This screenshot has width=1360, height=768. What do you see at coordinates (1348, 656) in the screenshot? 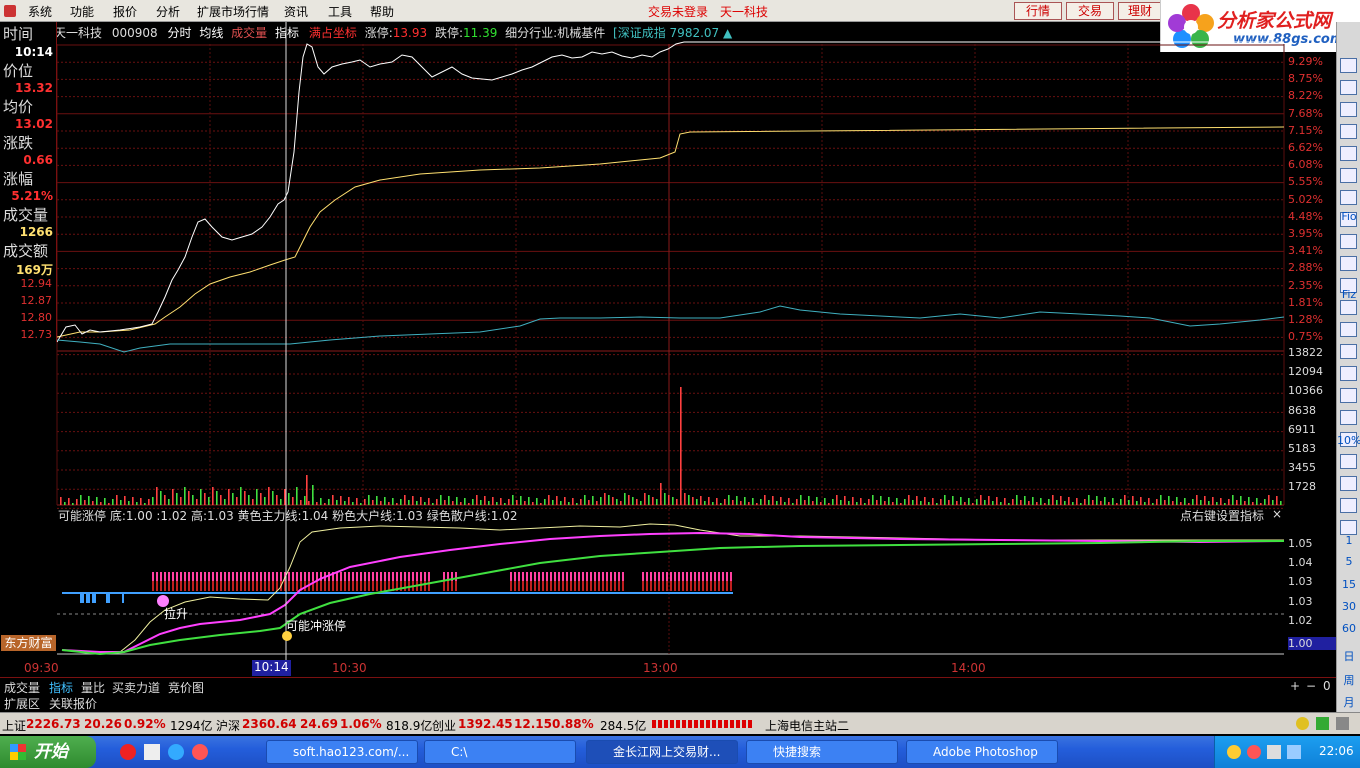
I see `sidebar-period-9: 日` at bounding box center [1348, 656].